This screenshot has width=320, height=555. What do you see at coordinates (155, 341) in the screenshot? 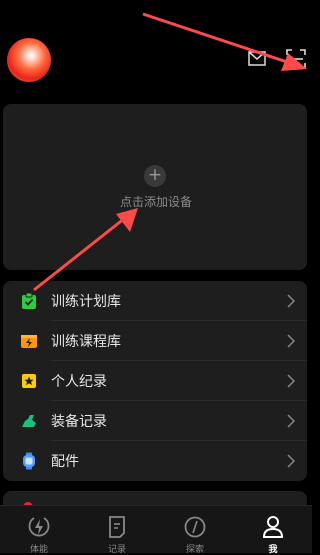
I see `menu-item-training-courses: 训练课程库` at bounding box center [155, 341].